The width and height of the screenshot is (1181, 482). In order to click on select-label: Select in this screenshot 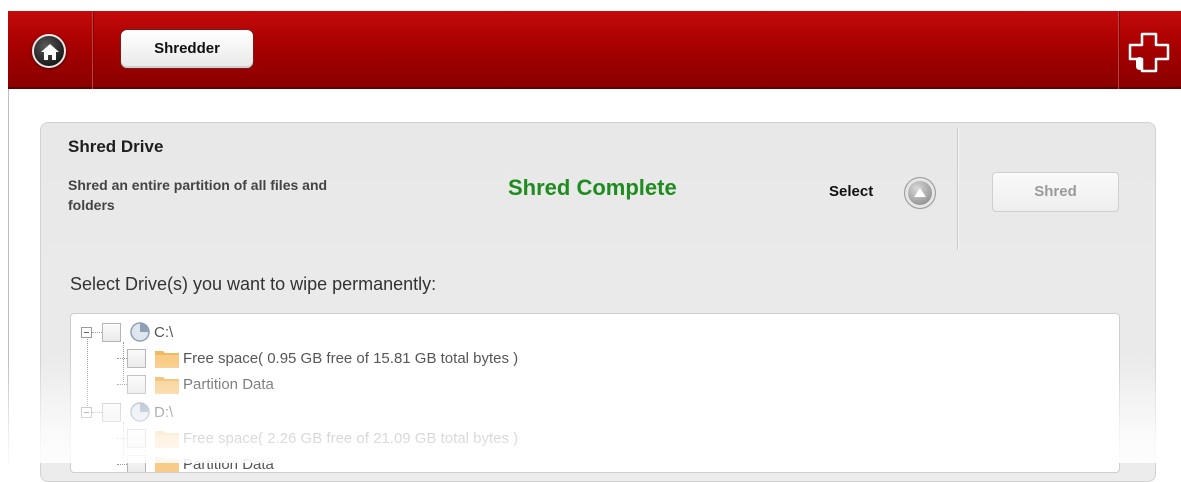, I will do `click(851, 191)`.